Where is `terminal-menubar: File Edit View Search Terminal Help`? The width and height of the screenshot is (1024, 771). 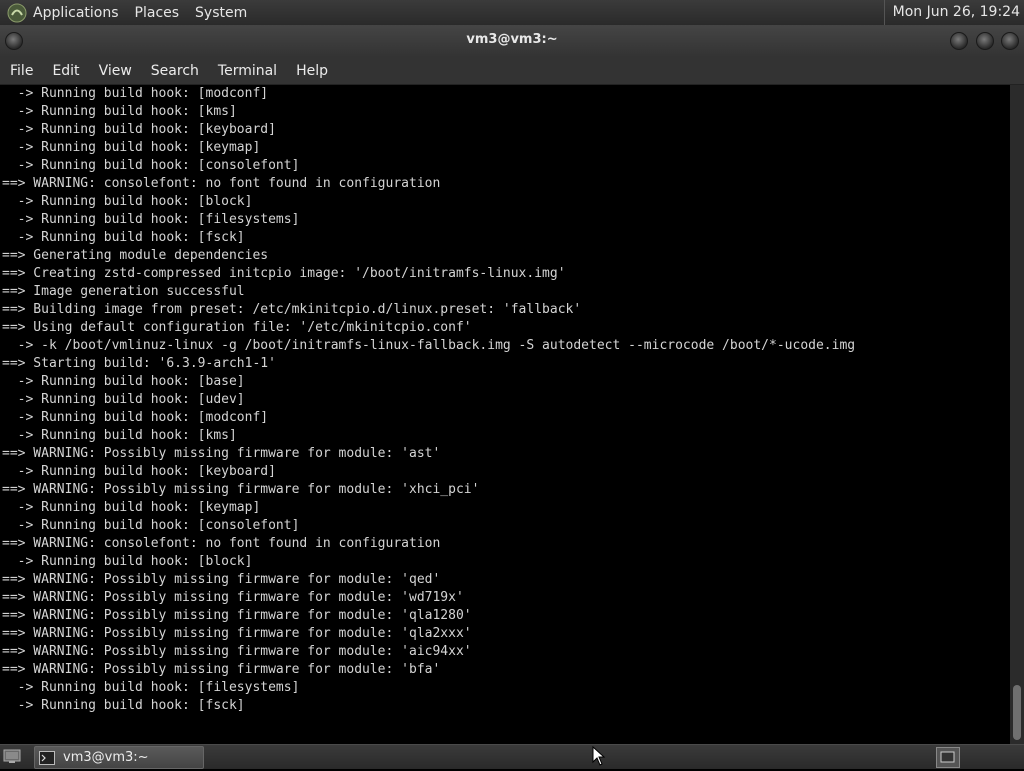
terminal-menubar: File Edit View Search Terminal Help is located at coordinates (512, 71).